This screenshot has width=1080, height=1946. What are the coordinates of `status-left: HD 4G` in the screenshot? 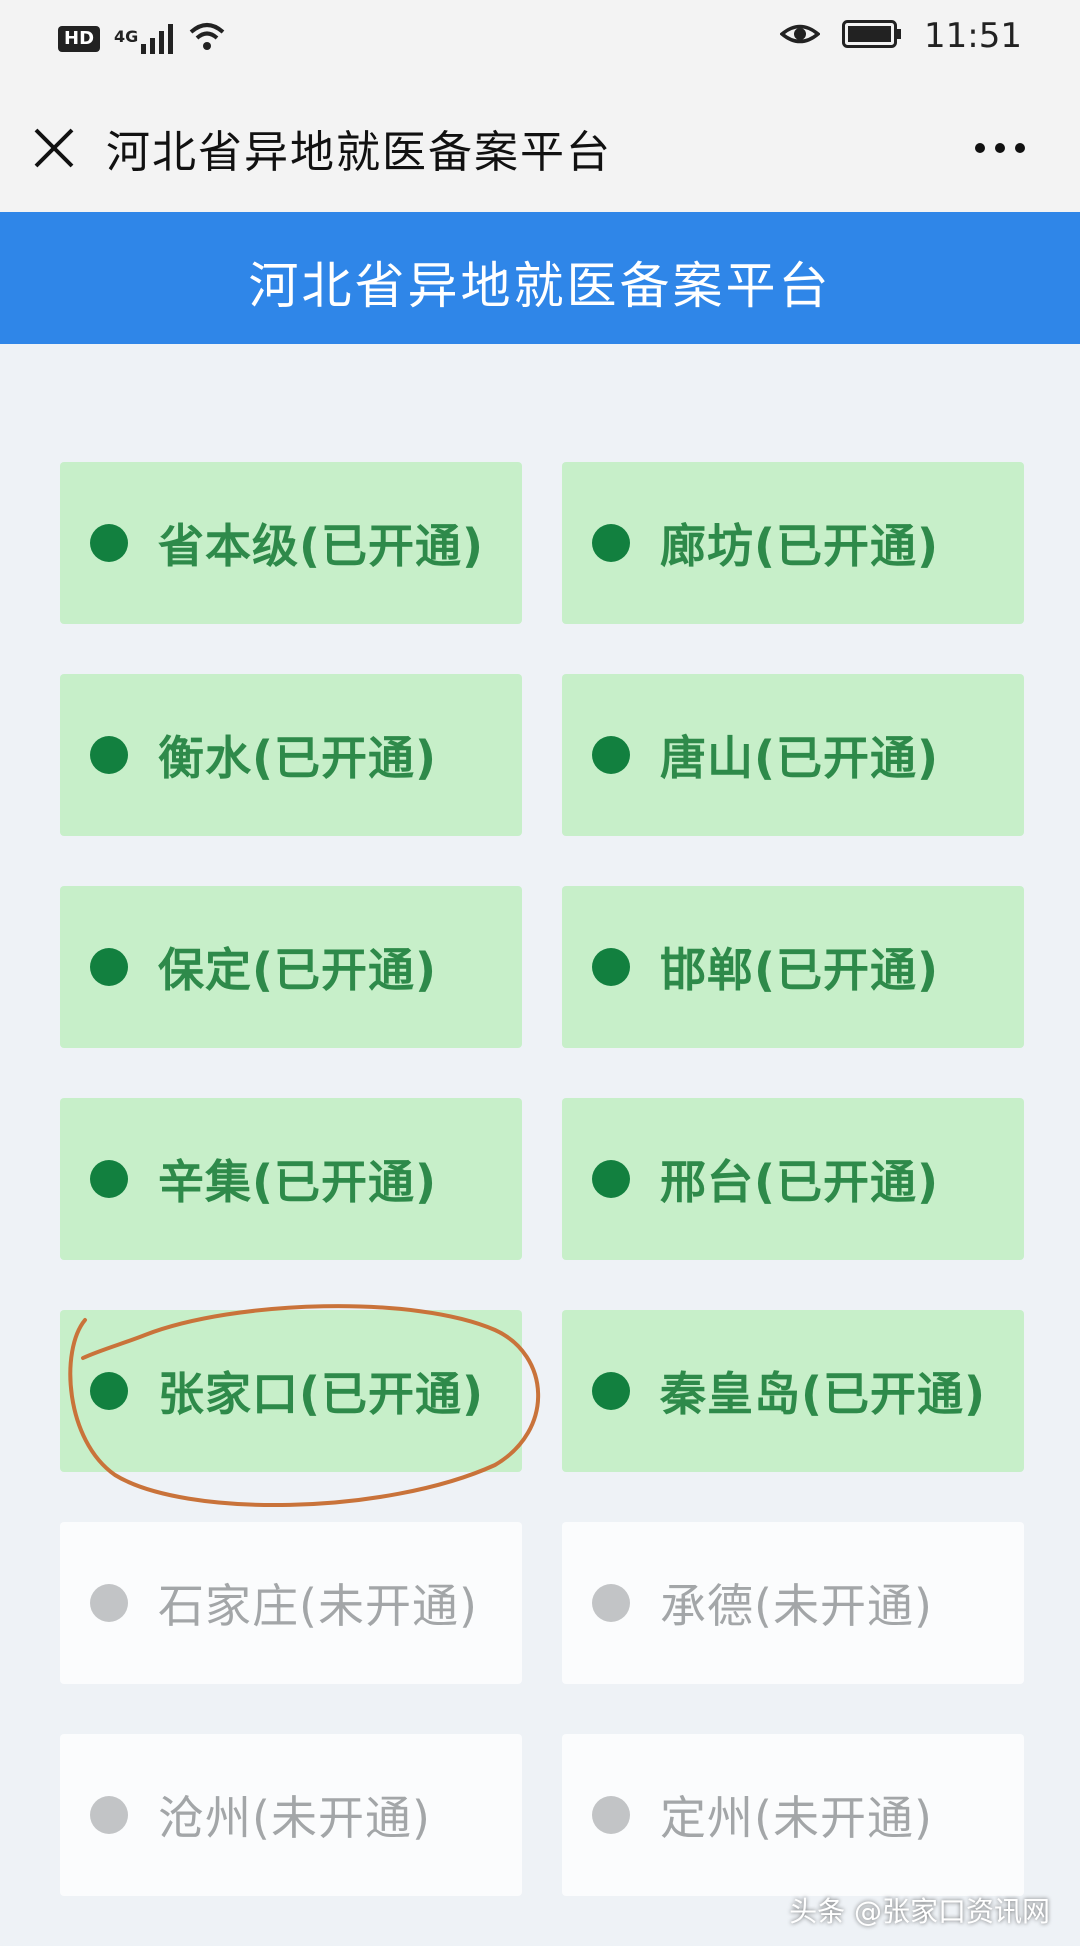 It's located at (141, 39).